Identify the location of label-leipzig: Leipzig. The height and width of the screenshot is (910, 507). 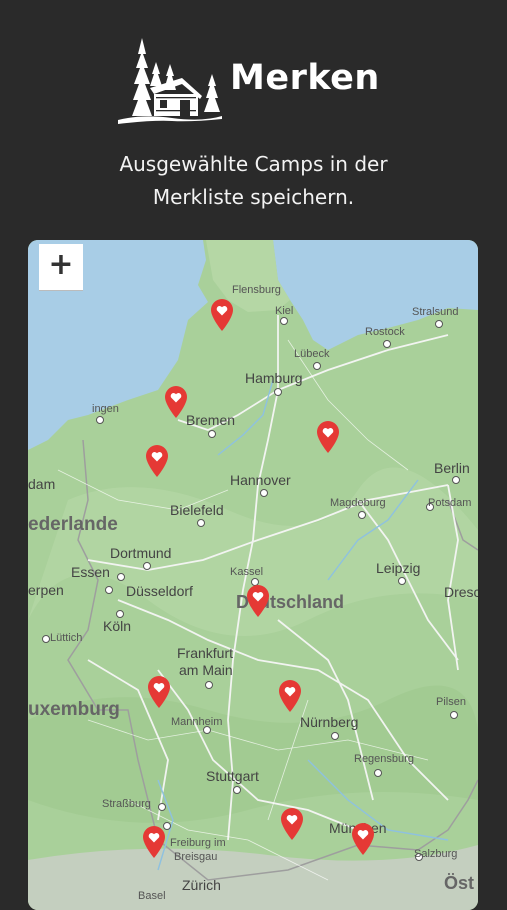
(398, 568).